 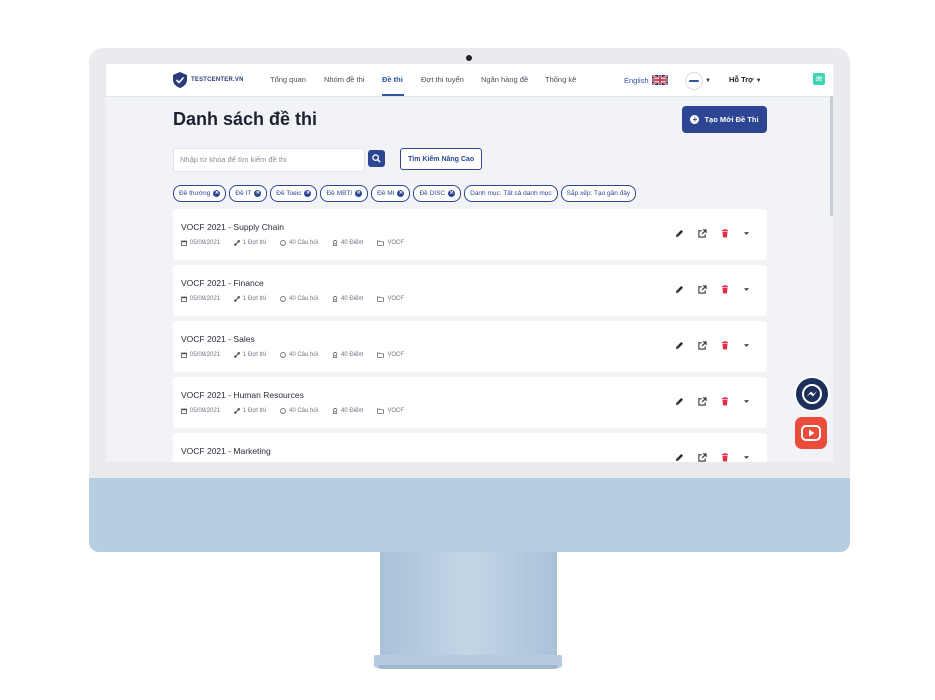 I want to click on meta-points: 40 Điểm, so click(x=347, y=243).